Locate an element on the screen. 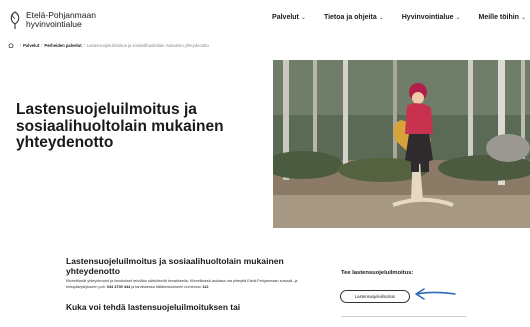 The image size is (530, 327). logo-text: Etelä-Pohjanmaan hyvinvointialue is located at coordinates (61, 20).